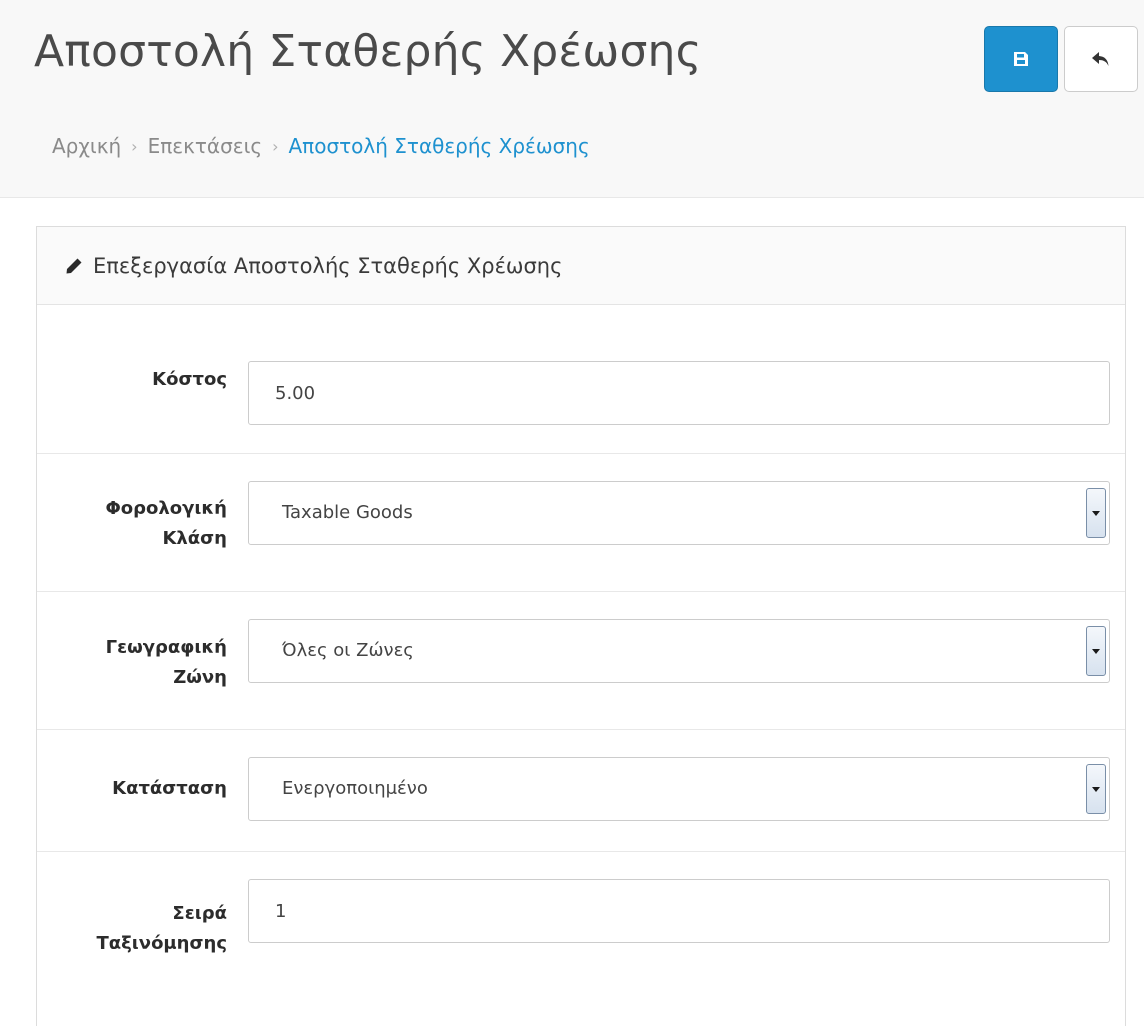  I want to click on form-row-status: Κατάσταση Ενεργοποιημένο, so click(581, 791).